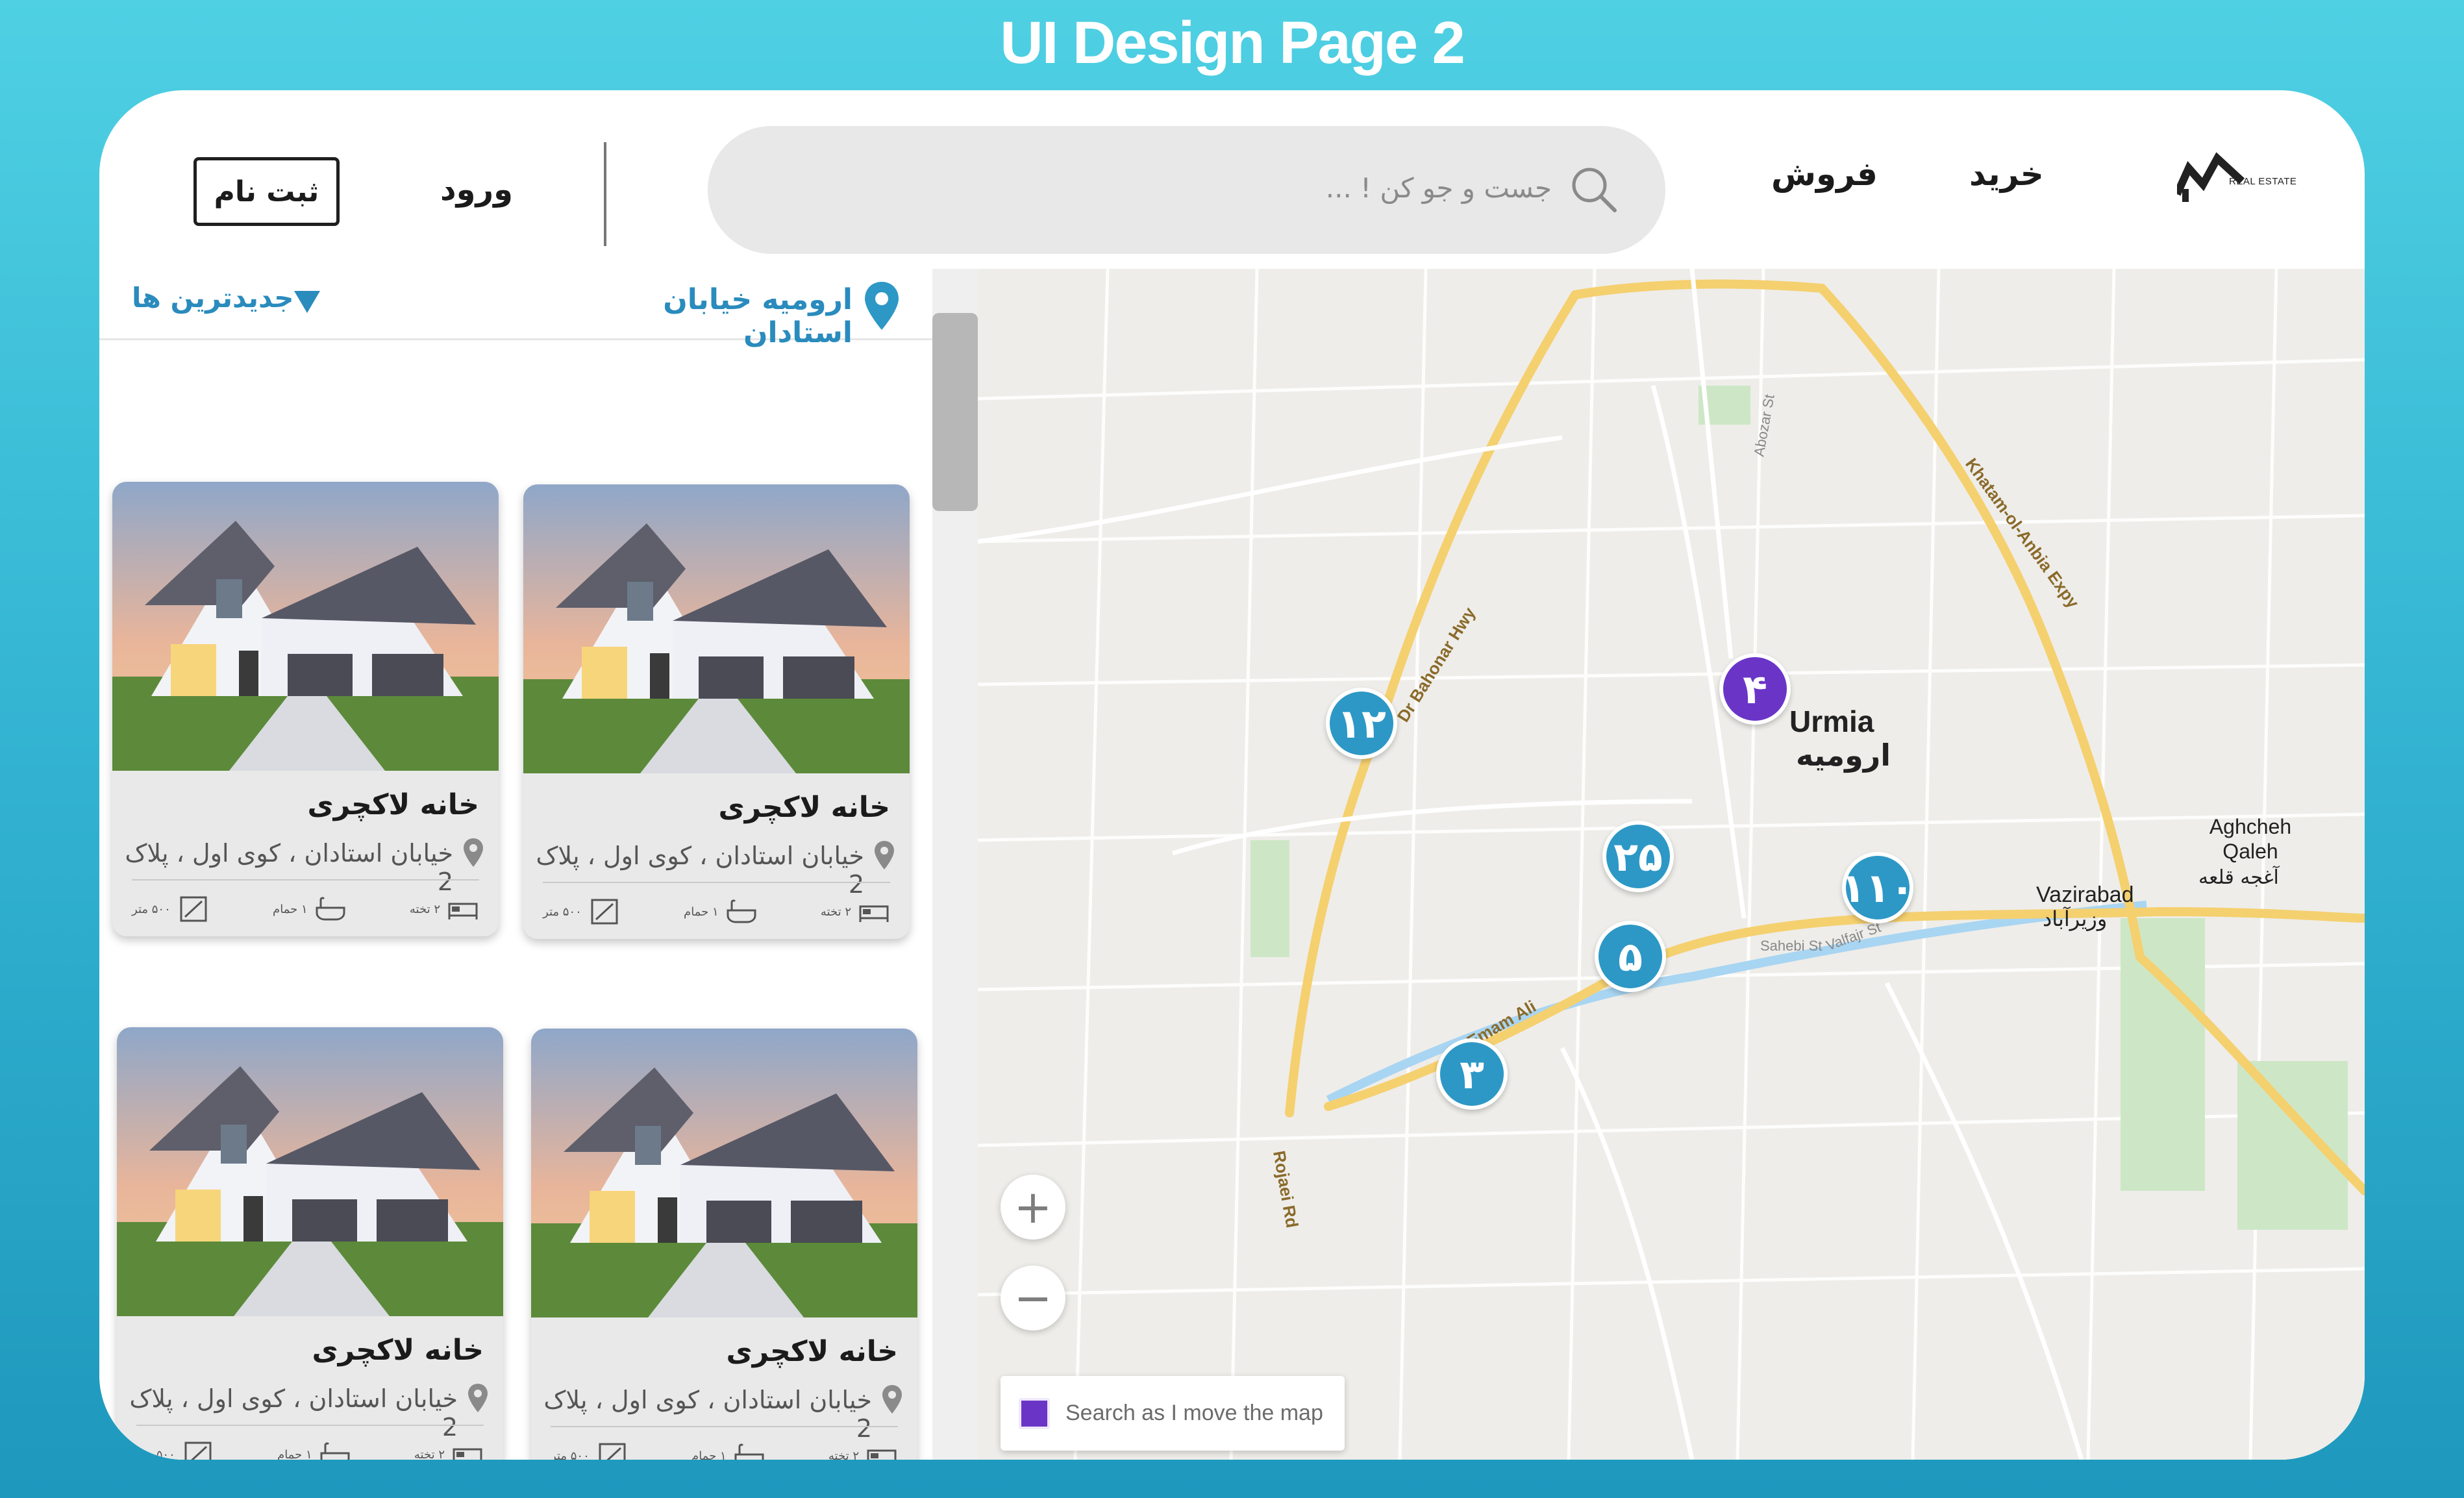  I want to click on town-label-en: Vazirabad, so click(2085, 894).